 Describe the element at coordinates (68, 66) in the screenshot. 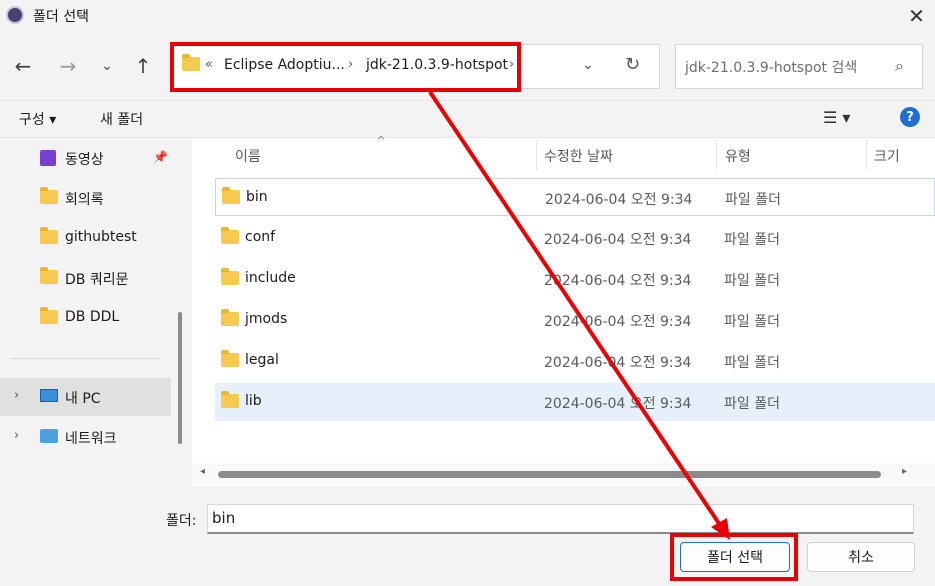

I see `forward-button: →` at that location.